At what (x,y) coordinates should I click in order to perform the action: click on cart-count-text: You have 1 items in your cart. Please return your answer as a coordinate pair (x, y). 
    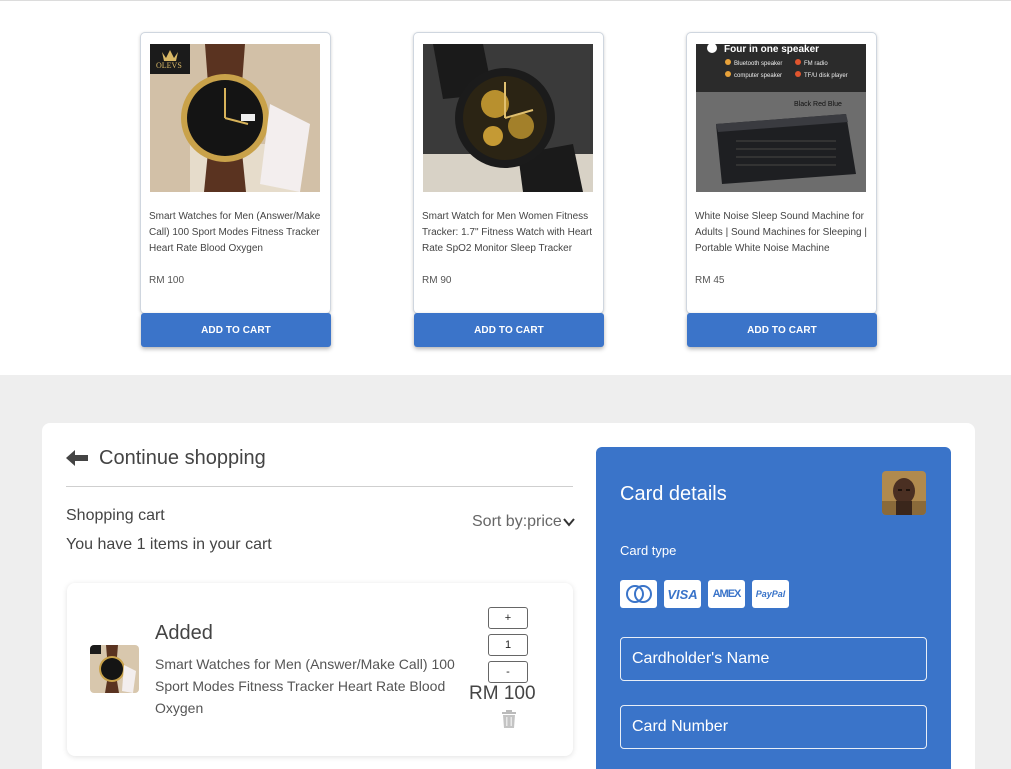
    Looking at the image, I should click on (169, 544).